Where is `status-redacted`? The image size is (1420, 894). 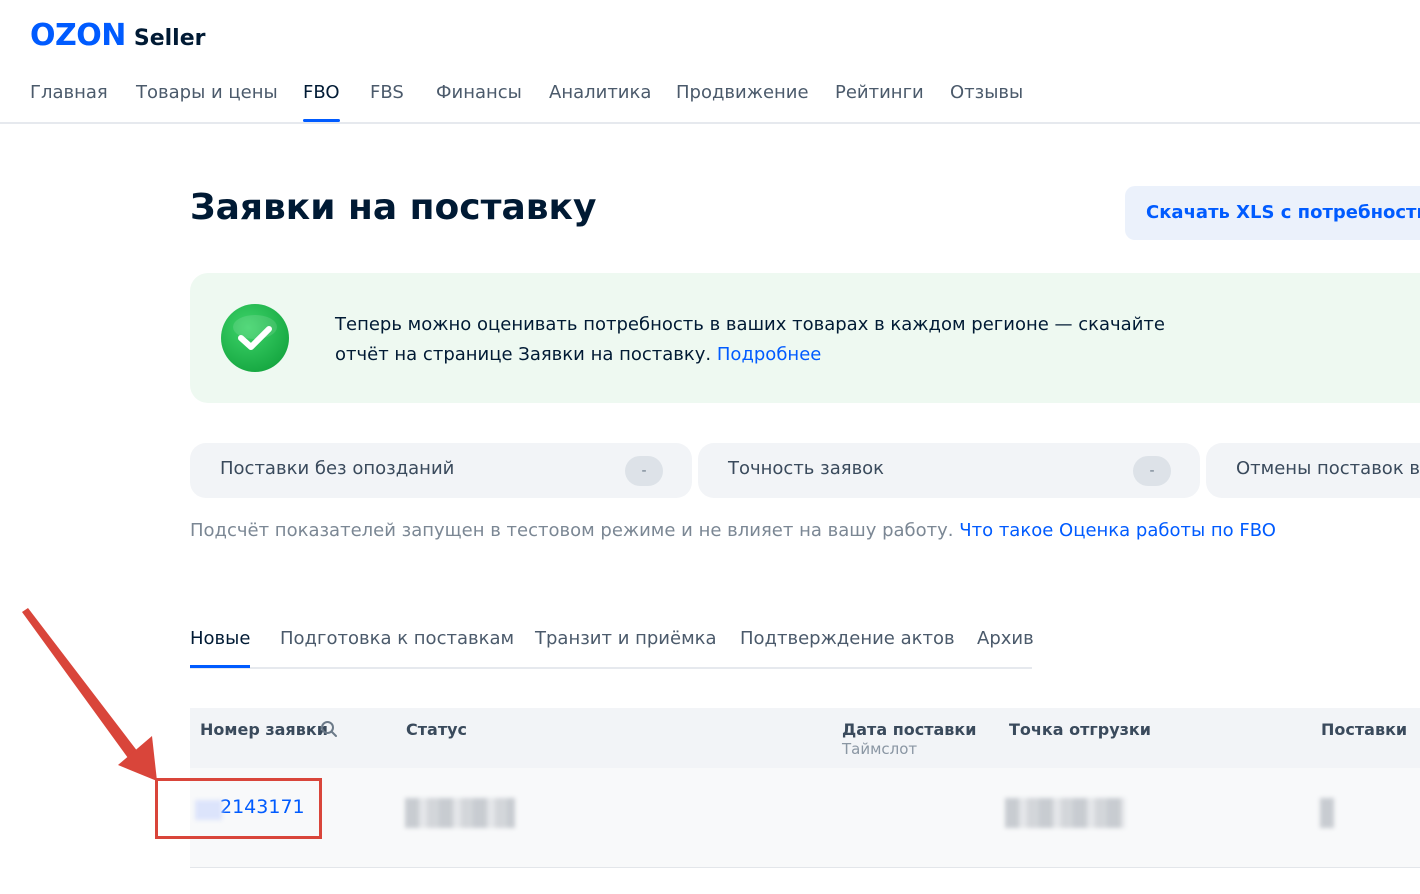
status-redacted is located at coordinates (460, 813).